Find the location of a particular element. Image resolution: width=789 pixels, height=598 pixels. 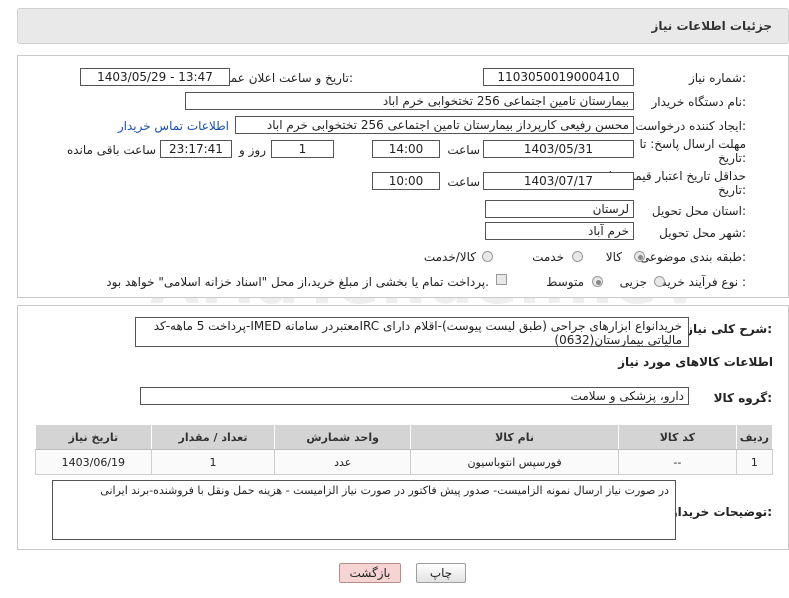

need-number-field: 1103050019000410 is located at coordinates (558, 77).